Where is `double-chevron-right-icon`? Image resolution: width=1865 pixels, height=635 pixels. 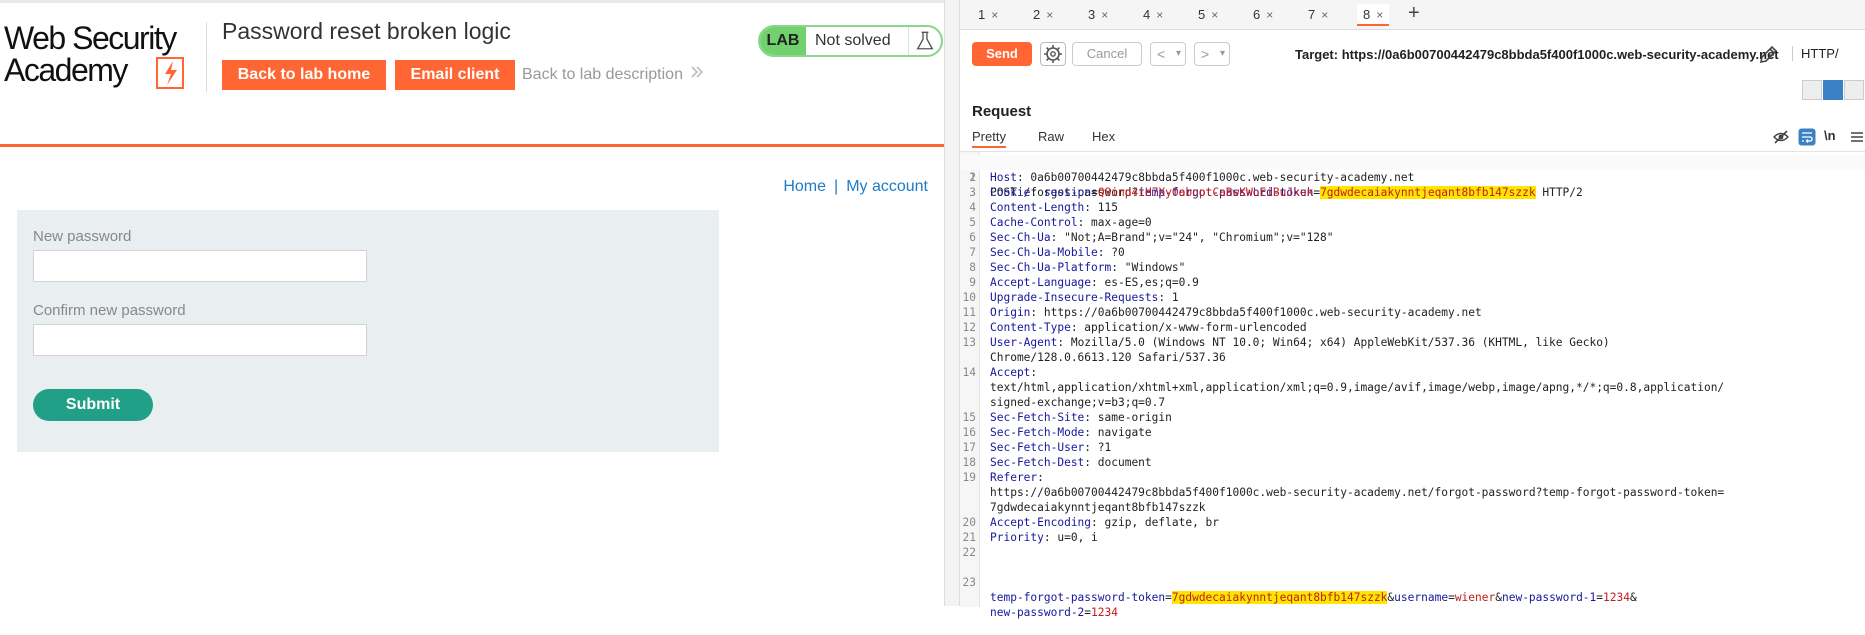 double-chevron-right-icon is located at coordinates (697, 72).